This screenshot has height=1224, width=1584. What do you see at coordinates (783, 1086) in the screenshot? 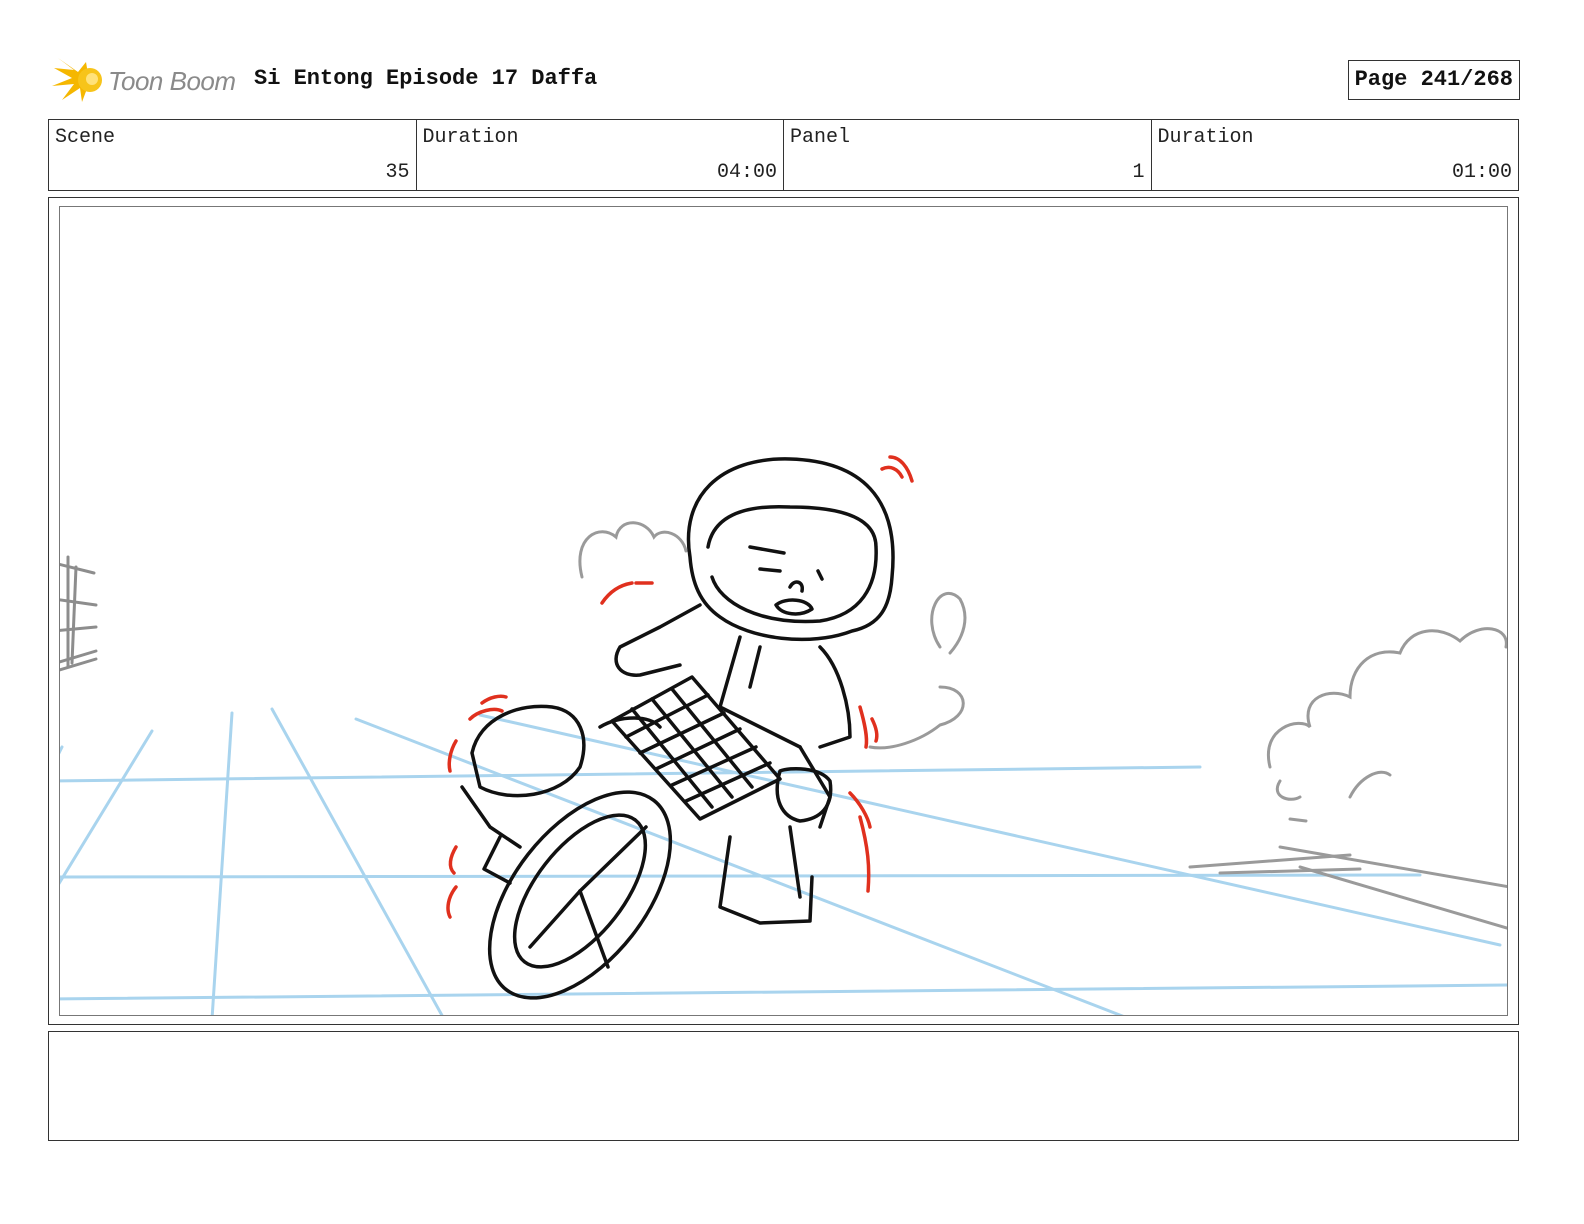
I see `panel-notes-box` at bounding box center [783, 1086].